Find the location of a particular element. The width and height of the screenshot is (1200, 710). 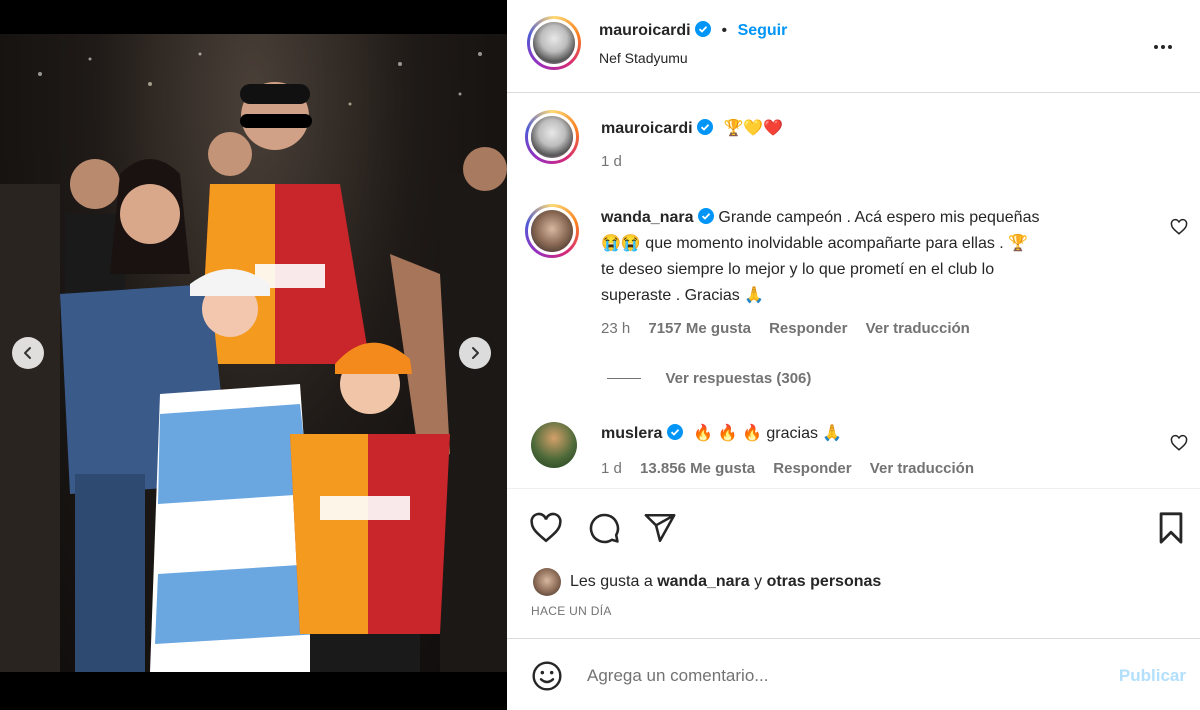

comment-input is located at coordinates (837, 676).